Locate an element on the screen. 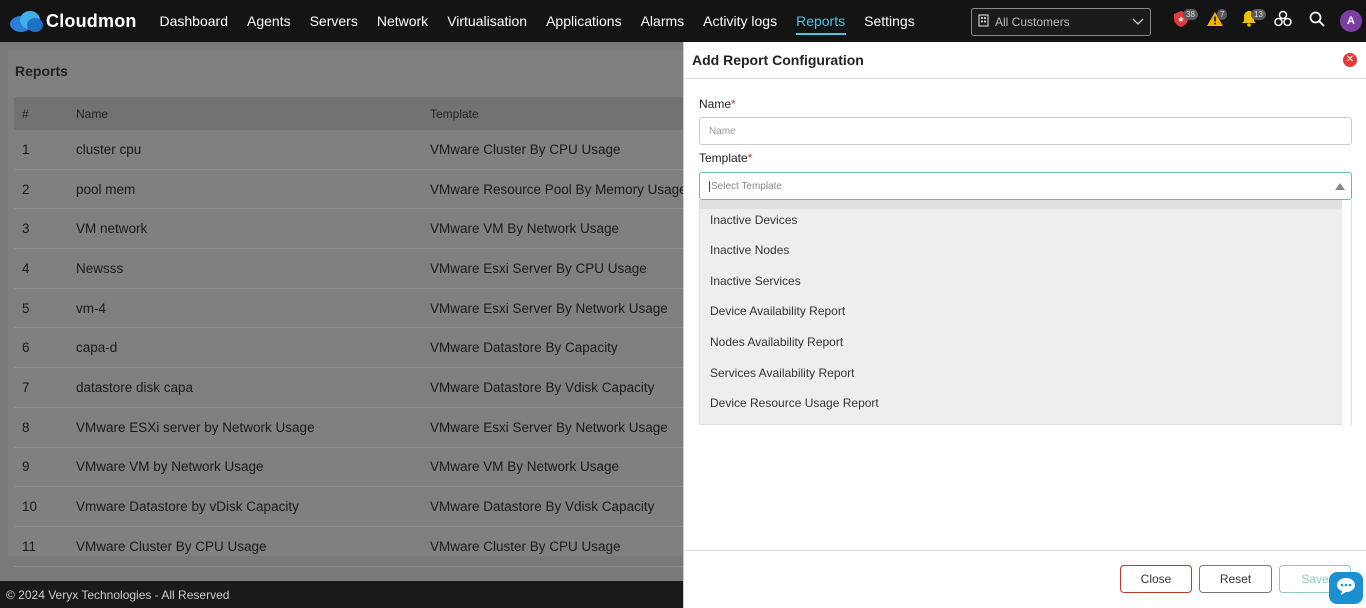 This screenshot has width=1366, height=608. row-index: 9 is located at coordinates (26, 467).